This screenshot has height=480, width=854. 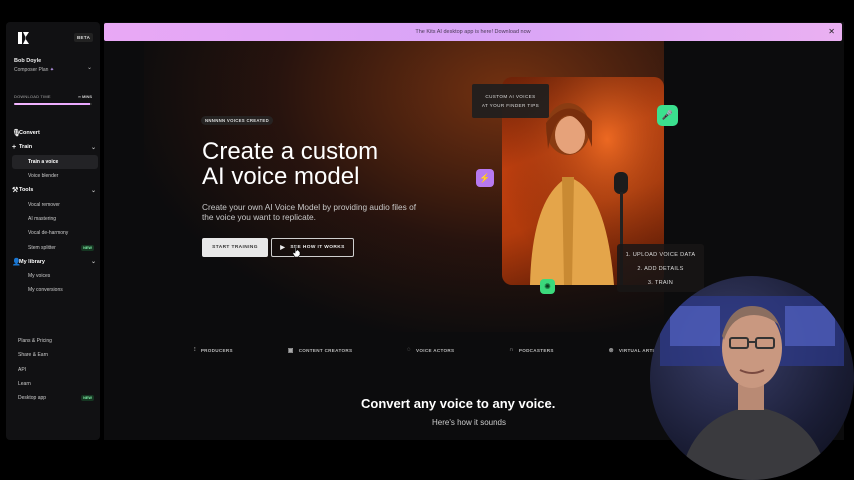 I want to click on section-title: Convert any voice to any voice., so click(x=458, y=403).